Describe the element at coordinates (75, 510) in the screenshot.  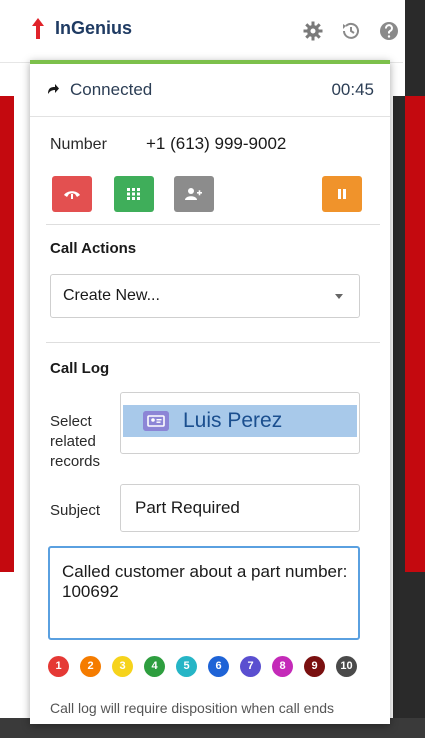
I see `subject-label: Subject` at that location.